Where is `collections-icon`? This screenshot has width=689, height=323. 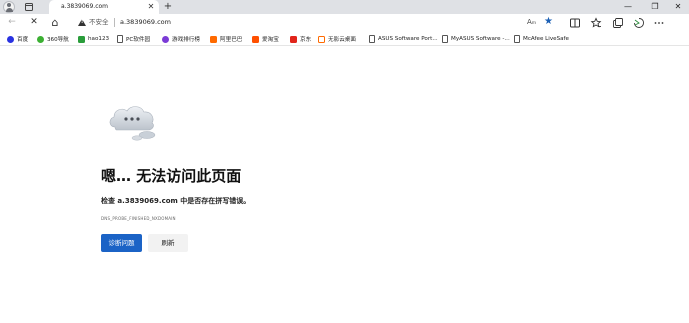
collections-icon is located at coordinates (618, 23).